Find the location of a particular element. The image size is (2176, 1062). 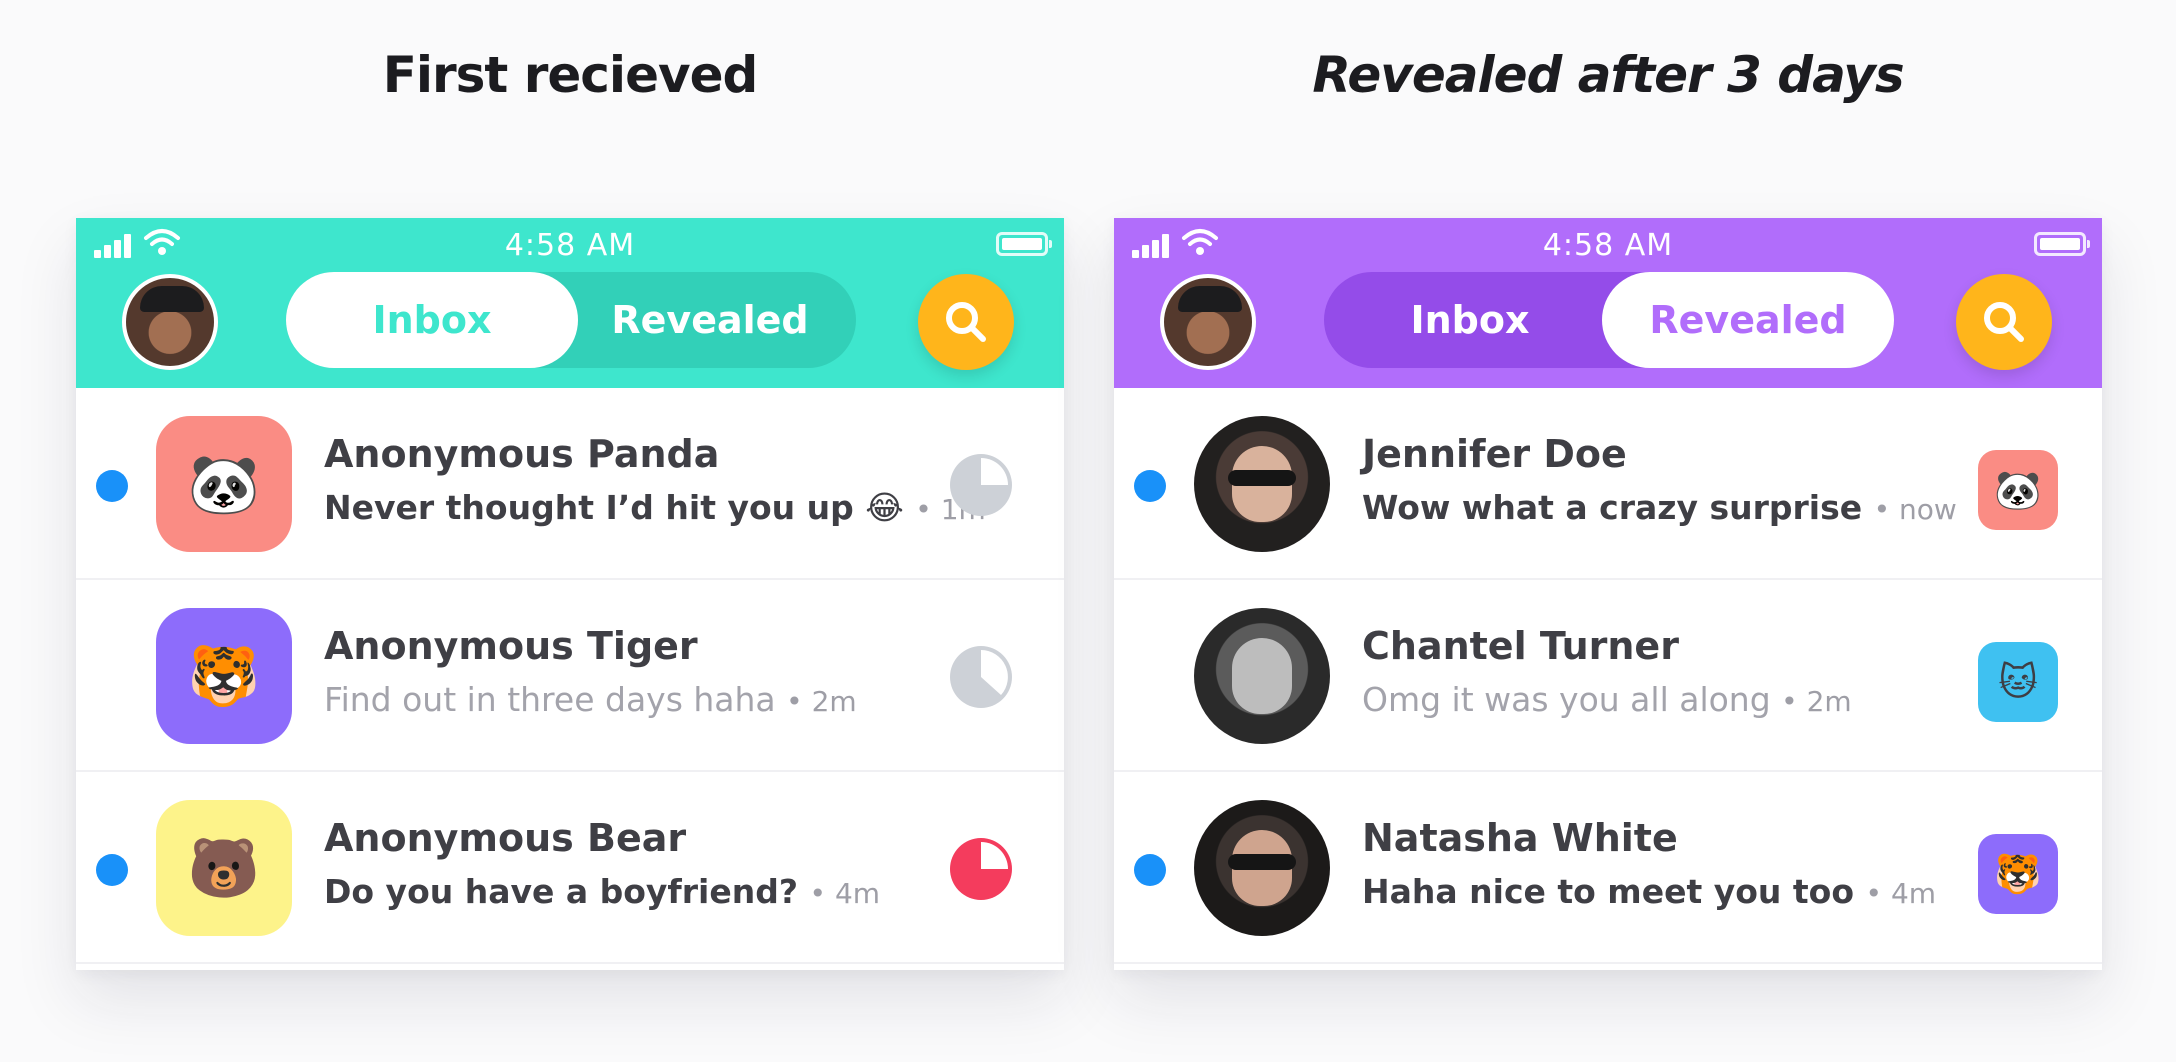

message-time: now is located at coordinates (1928, 509).